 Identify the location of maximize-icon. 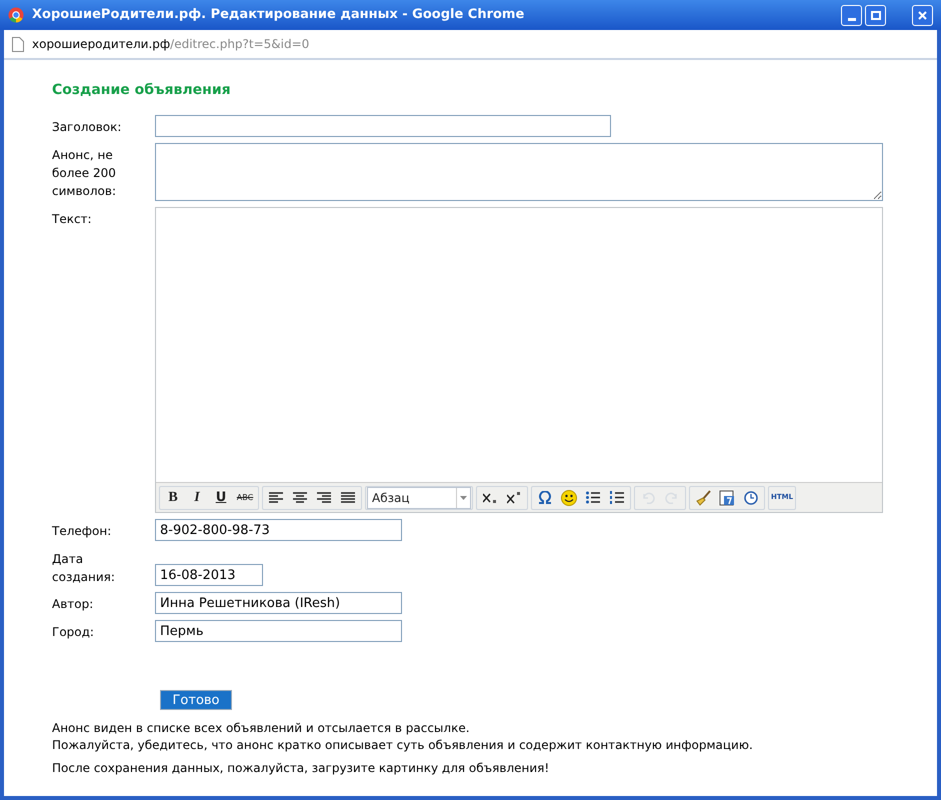
(875, 15).